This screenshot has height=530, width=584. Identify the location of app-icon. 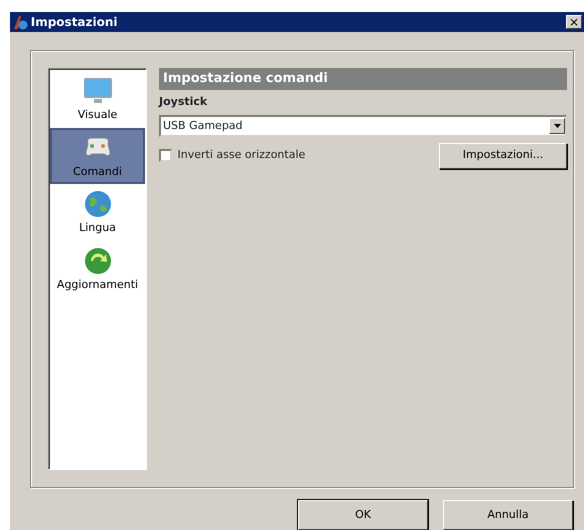
(20, 22).